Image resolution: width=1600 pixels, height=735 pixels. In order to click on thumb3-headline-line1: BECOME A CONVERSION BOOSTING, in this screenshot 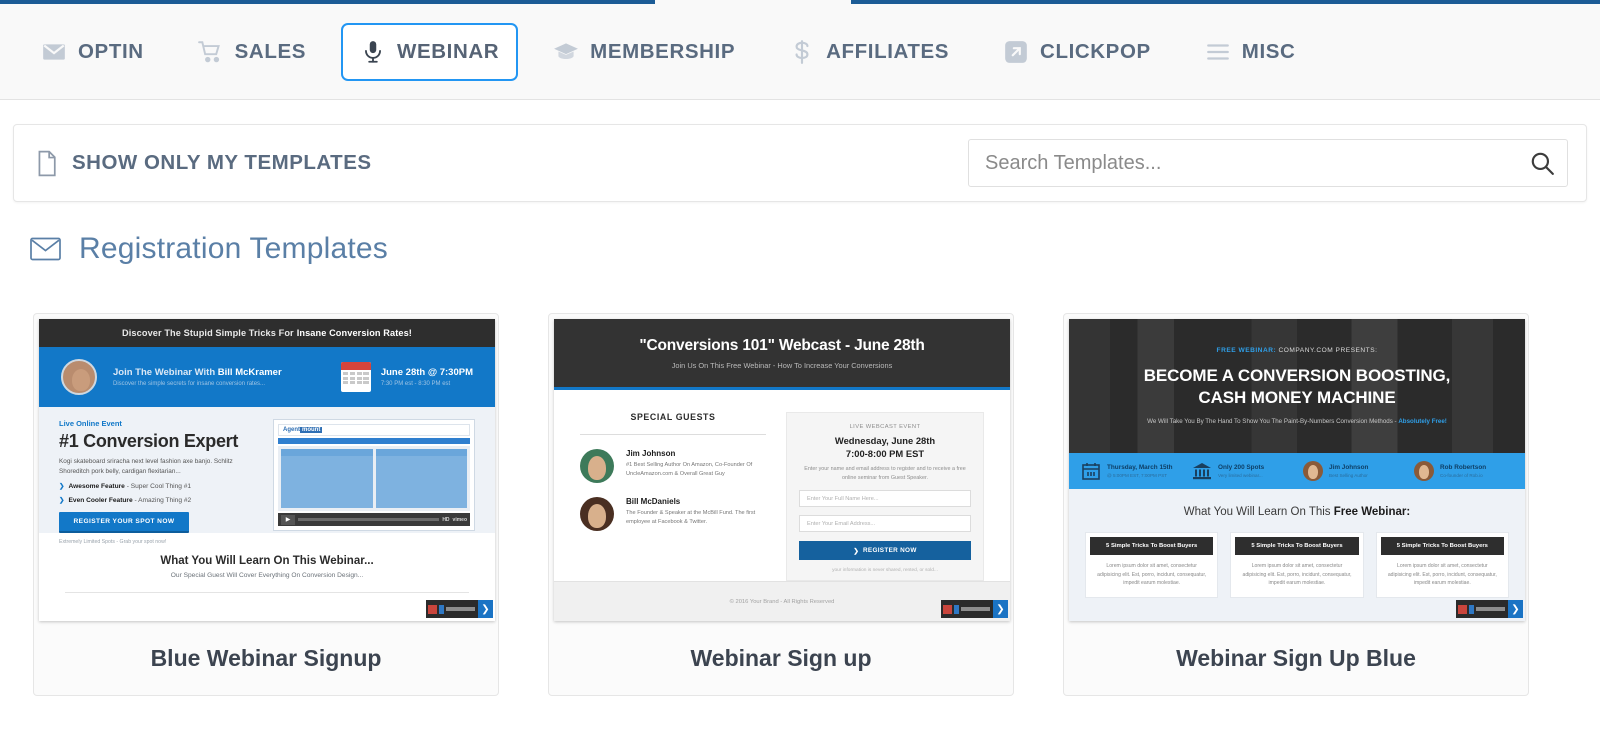, I will do `click(1297, 375)`.